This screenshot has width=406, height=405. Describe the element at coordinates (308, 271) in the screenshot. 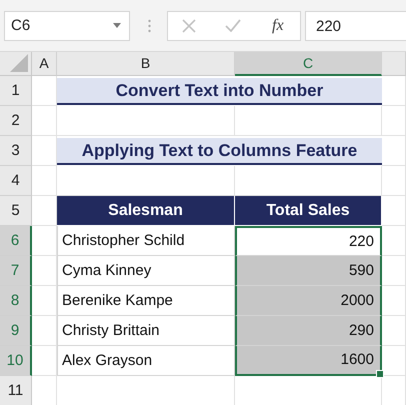

I see `table-cell: 590` at that location.